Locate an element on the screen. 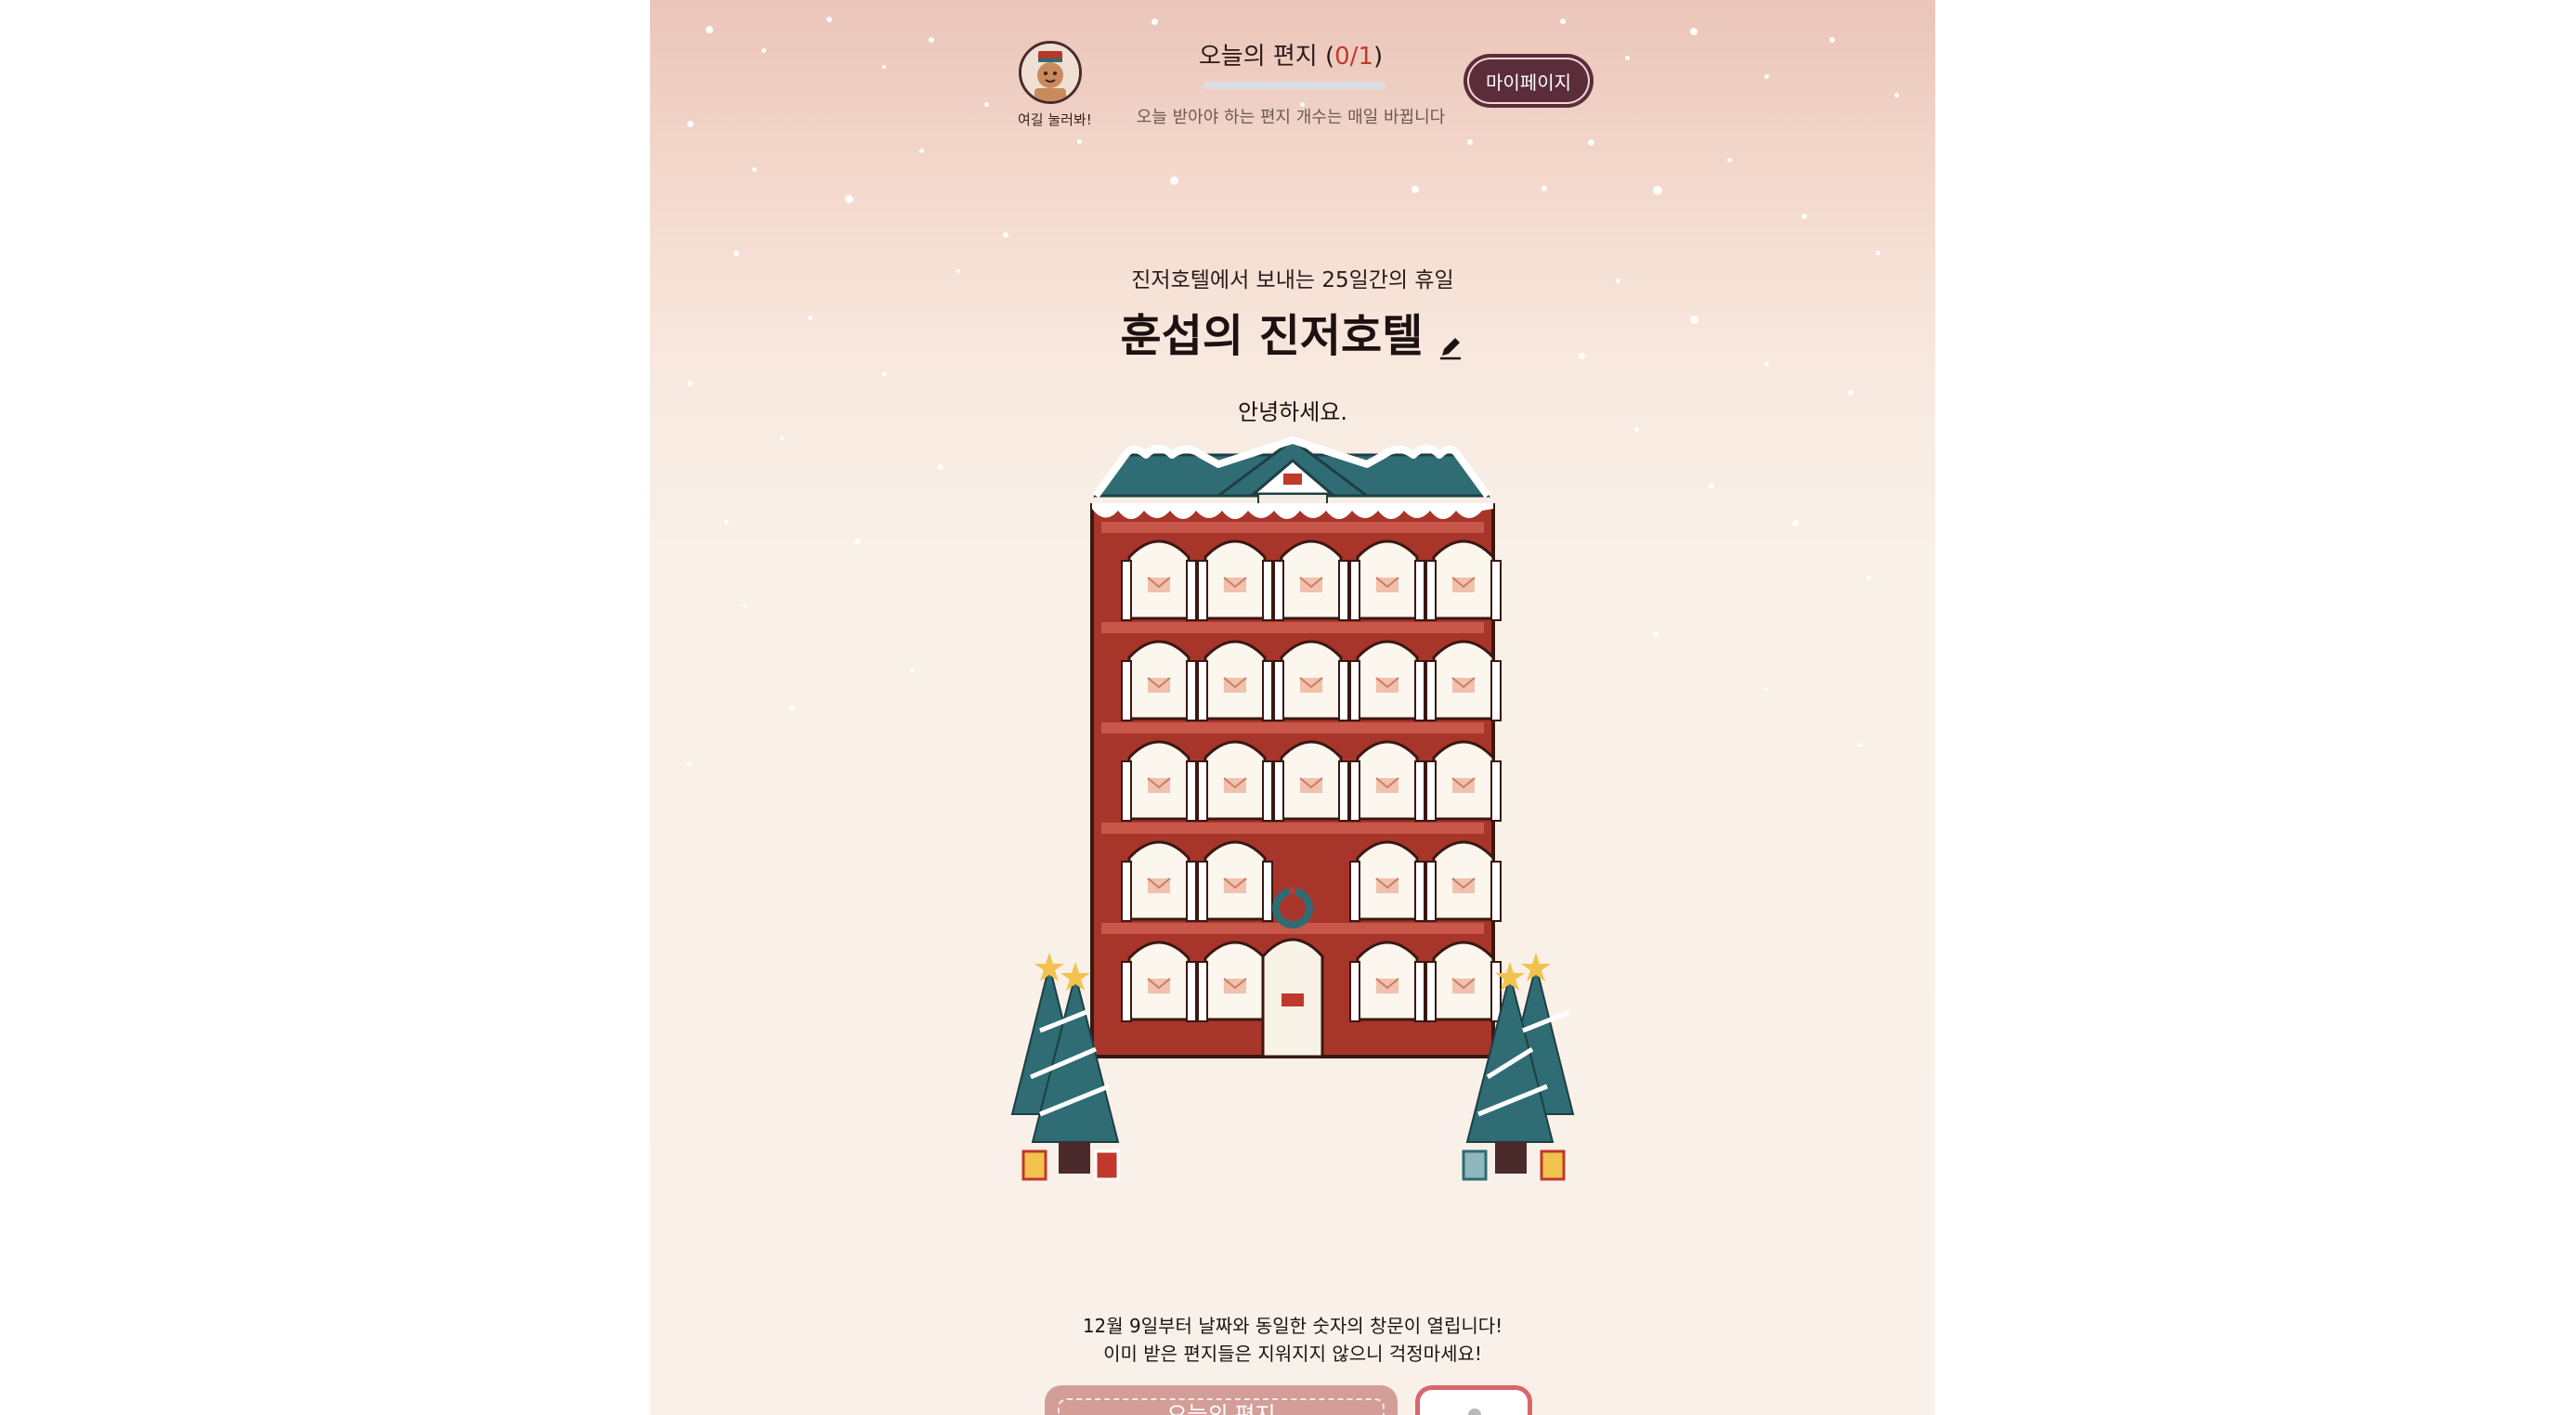  letter-title-prefix: 오늘의 편지 ( is located at coordinates (1266, 57).